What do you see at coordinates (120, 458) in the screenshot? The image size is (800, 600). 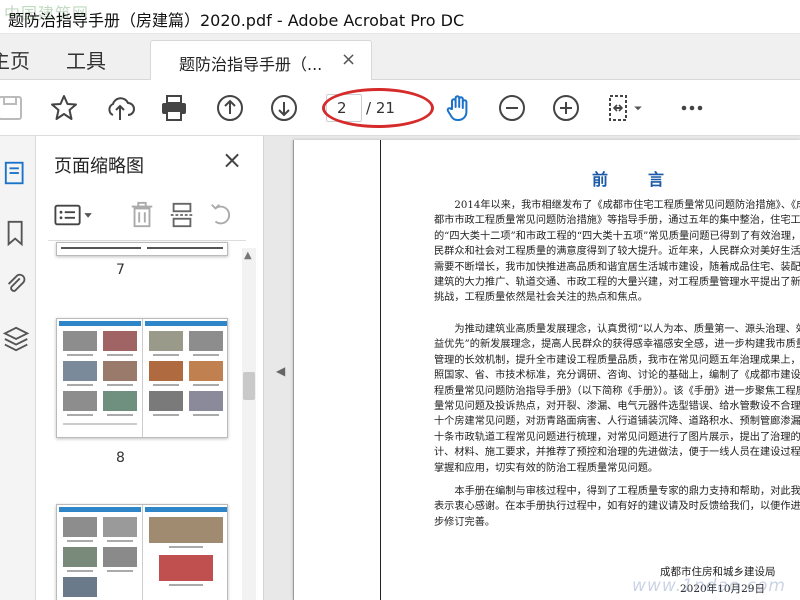 I see `thumbnail-label: 8` at bounding box center [120, 458].